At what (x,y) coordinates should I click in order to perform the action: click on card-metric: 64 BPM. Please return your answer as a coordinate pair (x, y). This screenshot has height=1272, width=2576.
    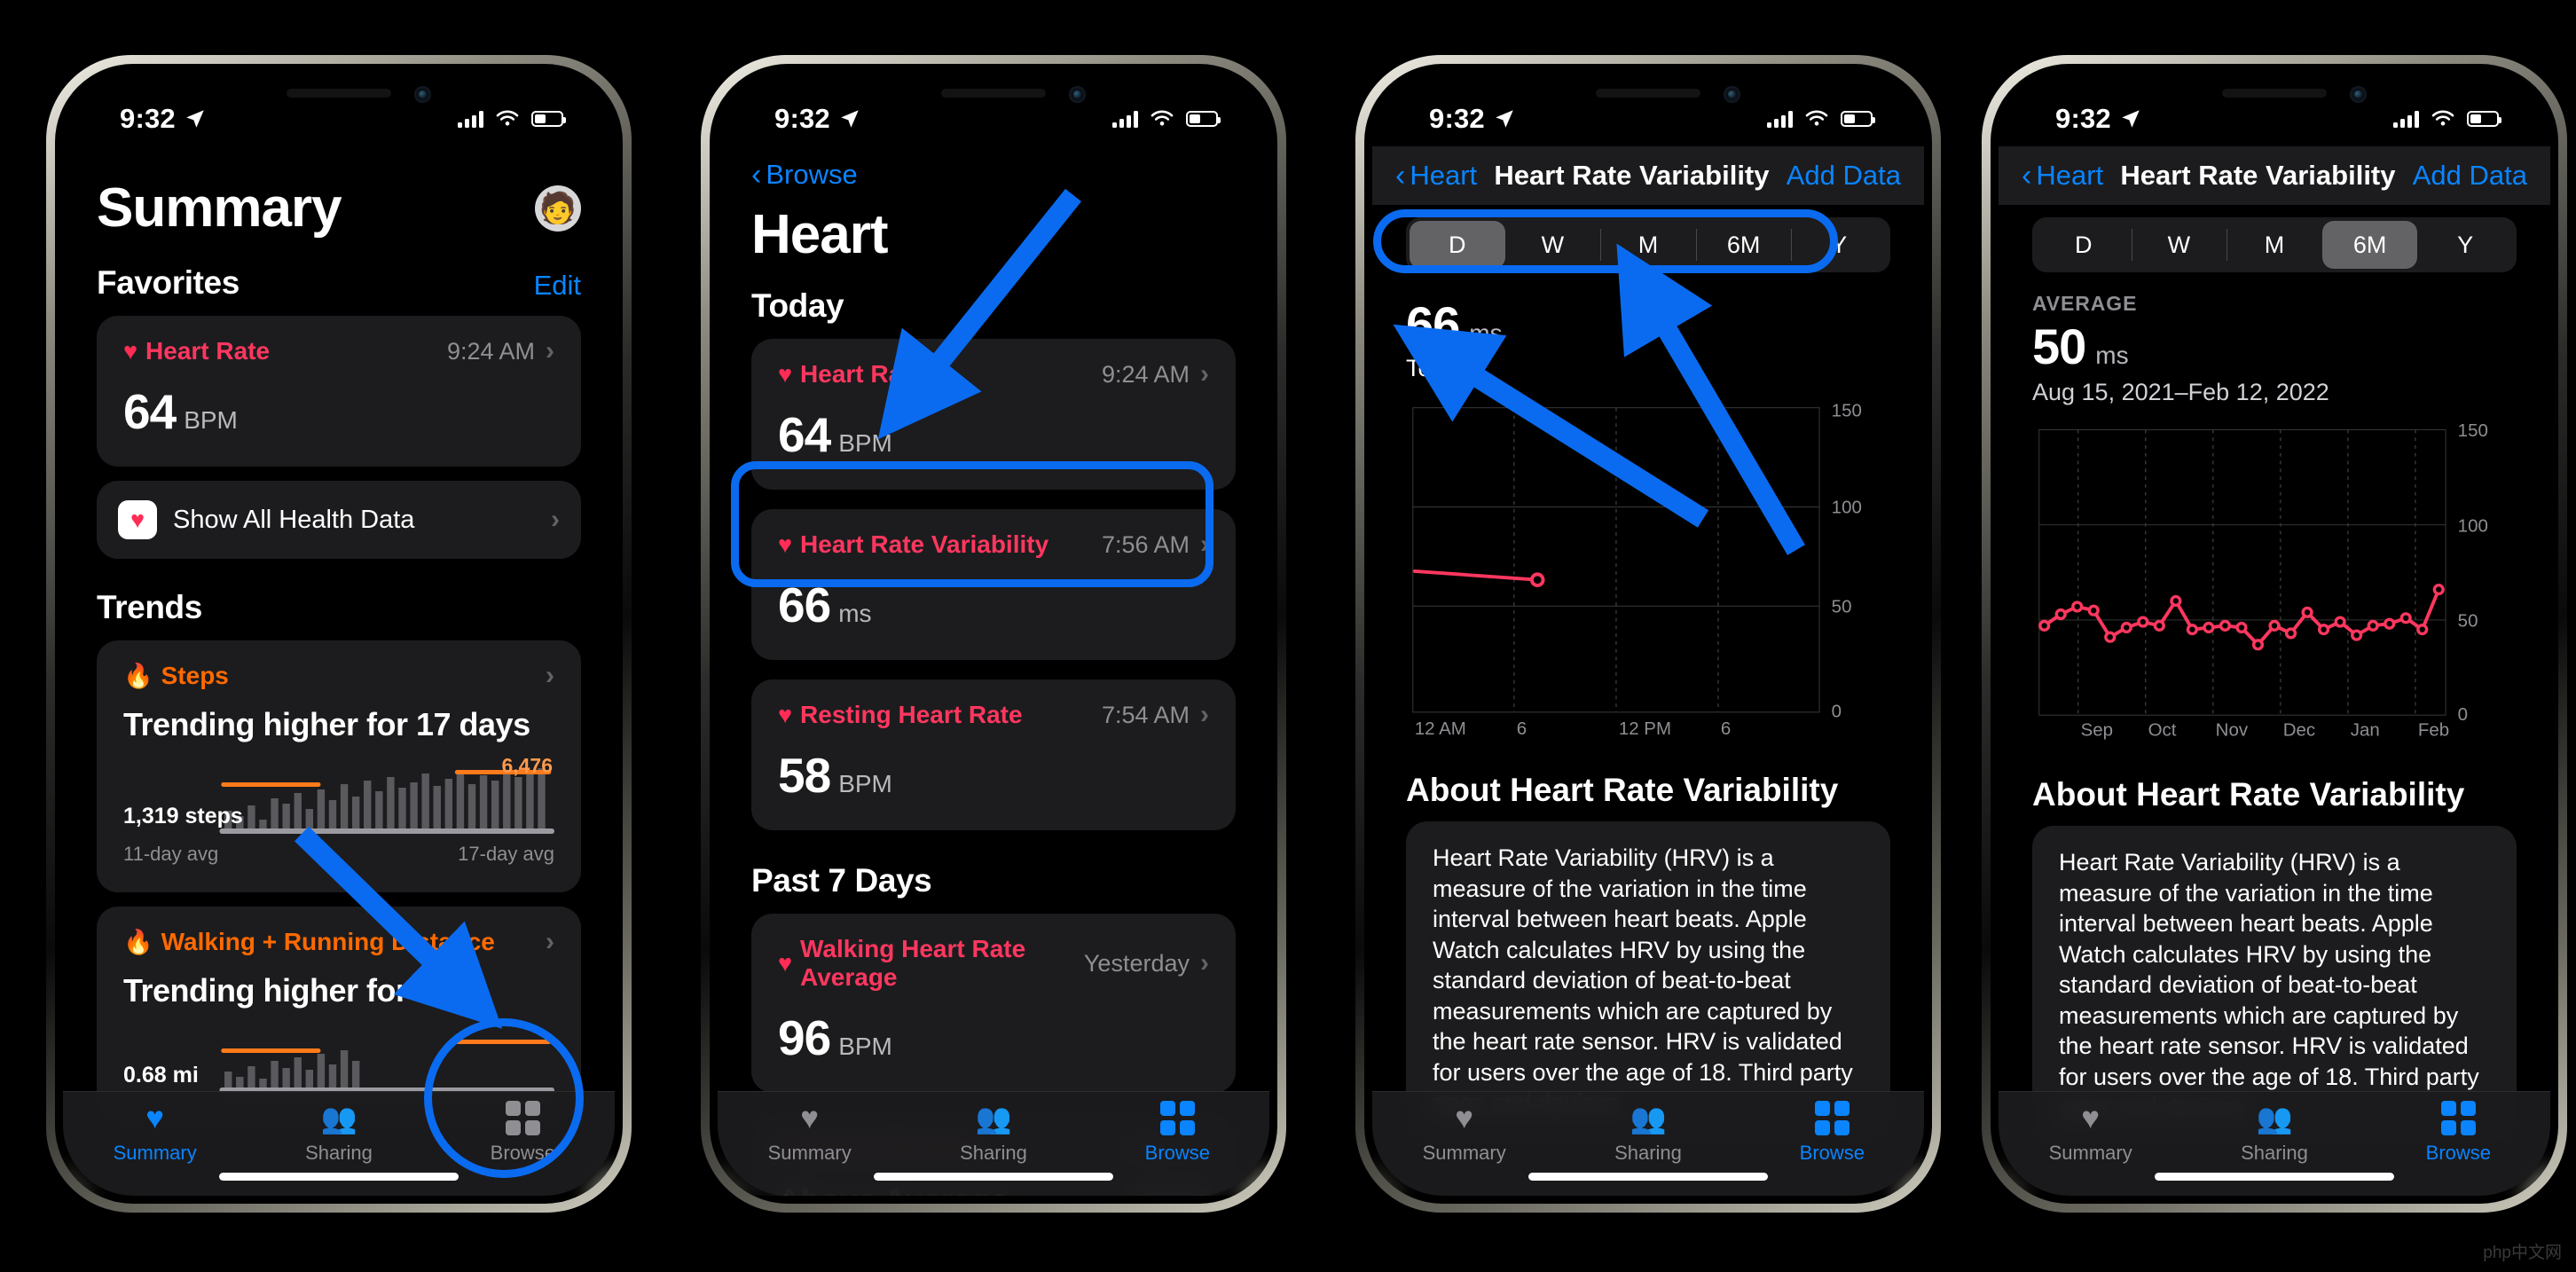
    Looking at the image, I should click on (180, 411).